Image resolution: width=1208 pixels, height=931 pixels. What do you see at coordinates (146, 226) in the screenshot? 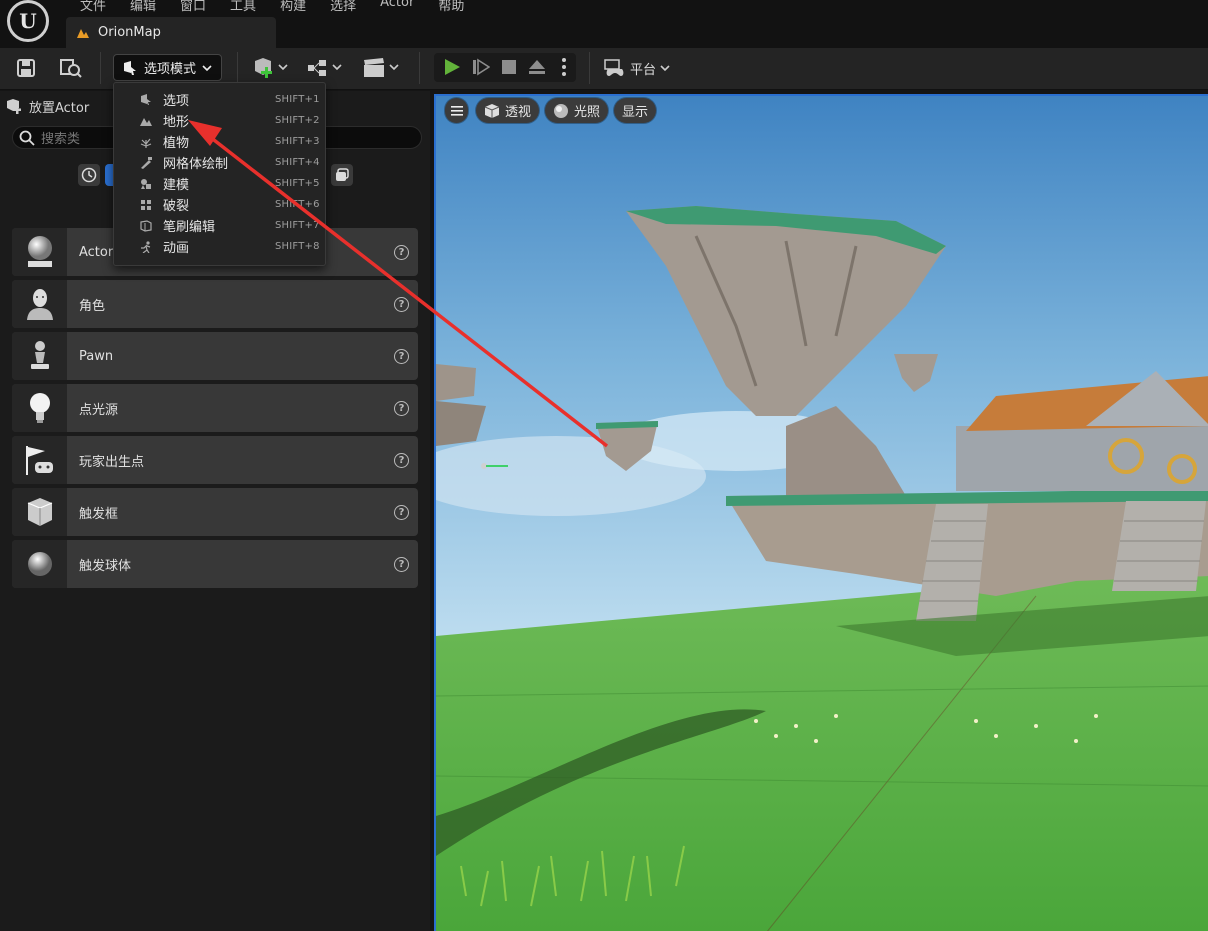
I see `brush-edit-icon` at bounding box center [146, 226].